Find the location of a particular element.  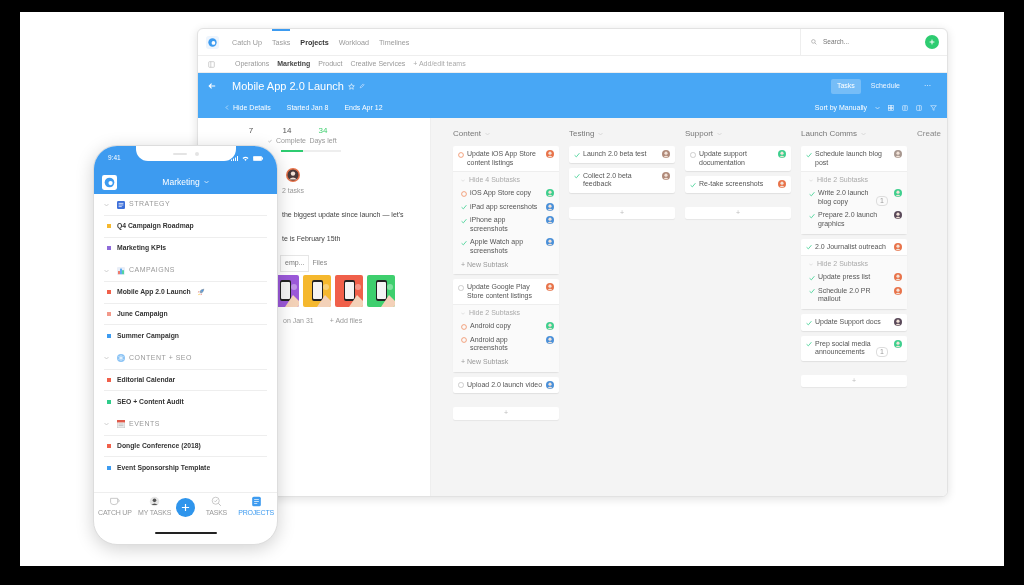

battery-icon is located at coordinates (258, 158).